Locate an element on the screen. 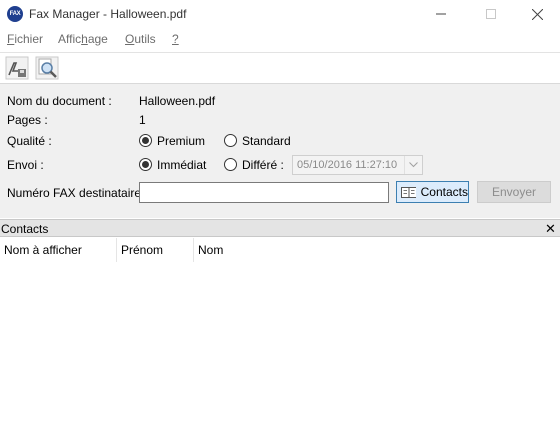 This screenshot has height=428, width=560. menu-affichage-label-end: age is located at coordinates (97, 39).